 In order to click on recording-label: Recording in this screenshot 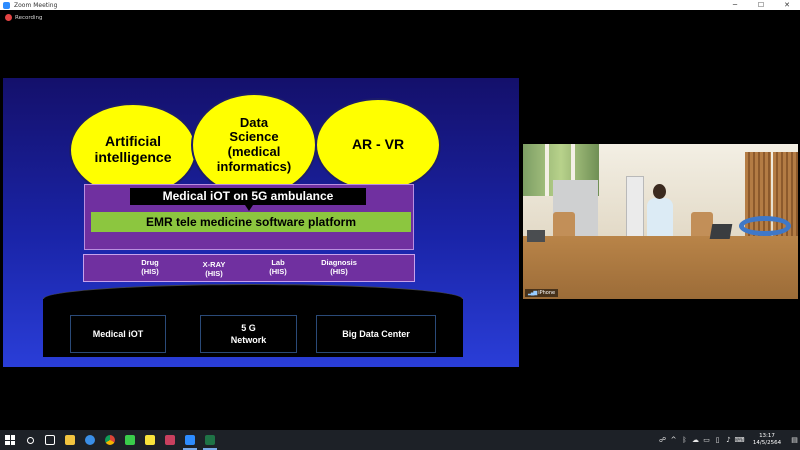, I will do `click(29, 17)`.